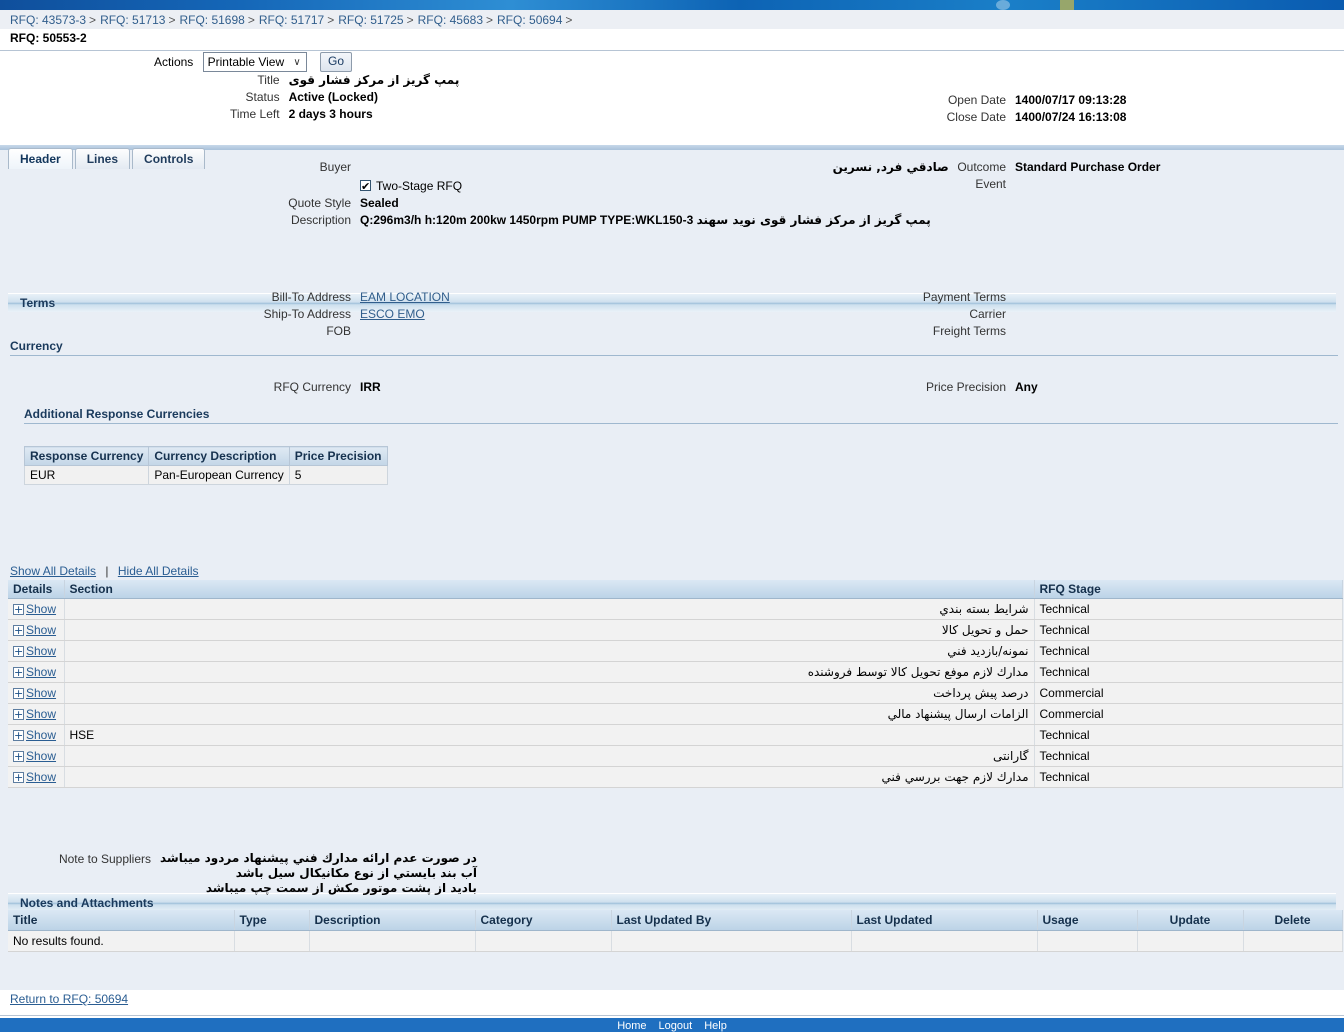  What do you see at coordinates (672, 1015) in the screenshot?
I see `footer-divider` at bounding box center [672, 1015].